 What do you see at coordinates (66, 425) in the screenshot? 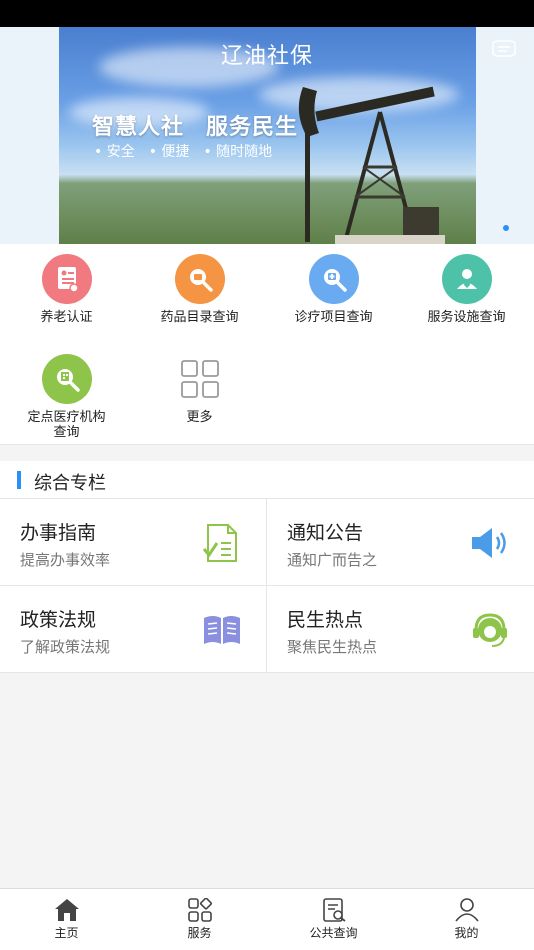
I see `service-label: 定点医疗机构查询` at bounding box center [66, 425].